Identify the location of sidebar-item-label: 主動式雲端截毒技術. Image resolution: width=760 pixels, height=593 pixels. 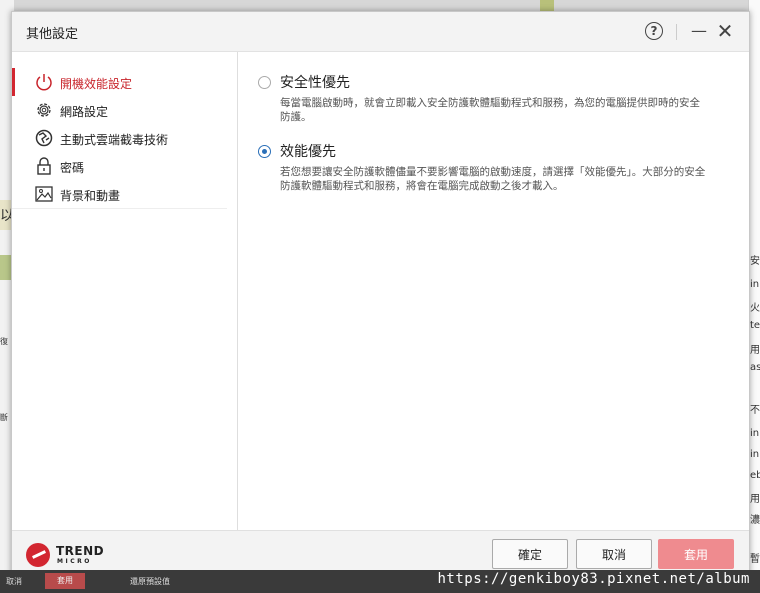
(114, 140).